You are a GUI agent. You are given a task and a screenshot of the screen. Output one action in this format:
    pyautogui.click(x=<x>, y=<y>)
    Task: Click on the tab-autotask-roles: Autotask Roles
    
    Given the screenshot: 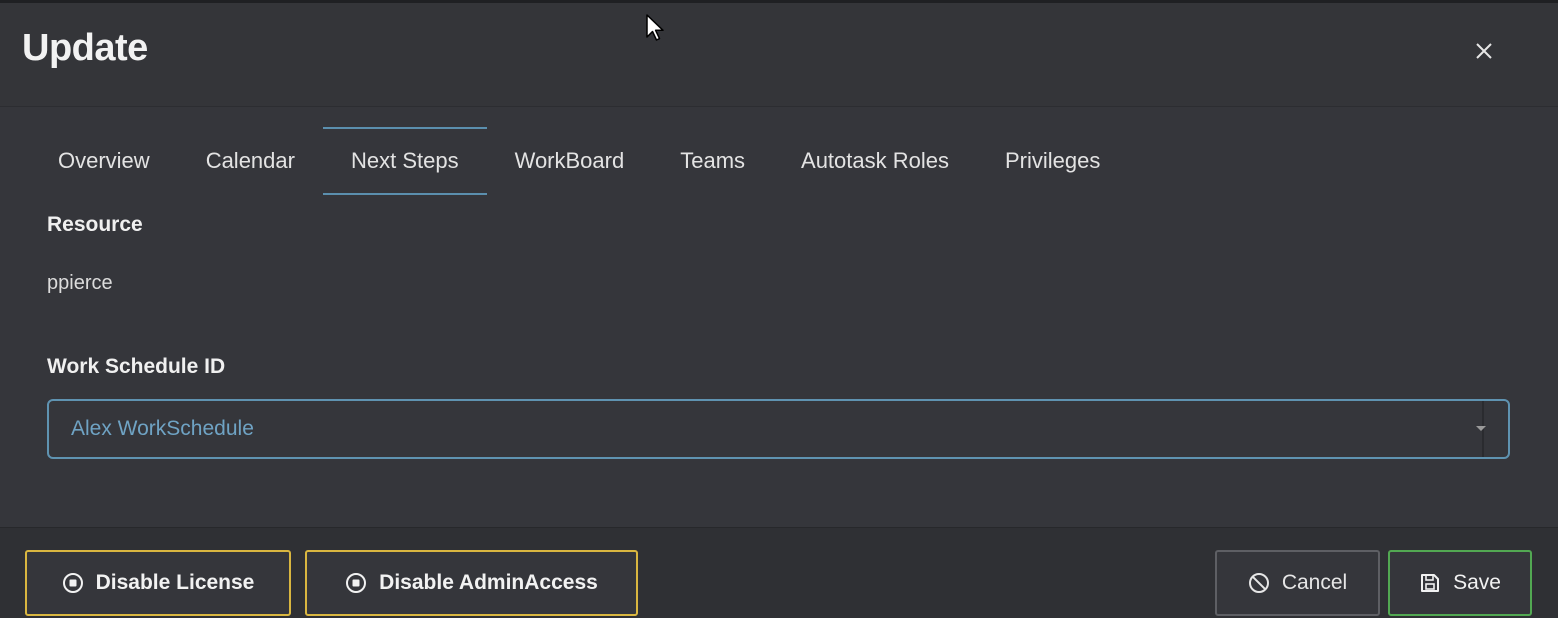 What is the action you would take?
    pyautogui.click(x=875, y=161)
    